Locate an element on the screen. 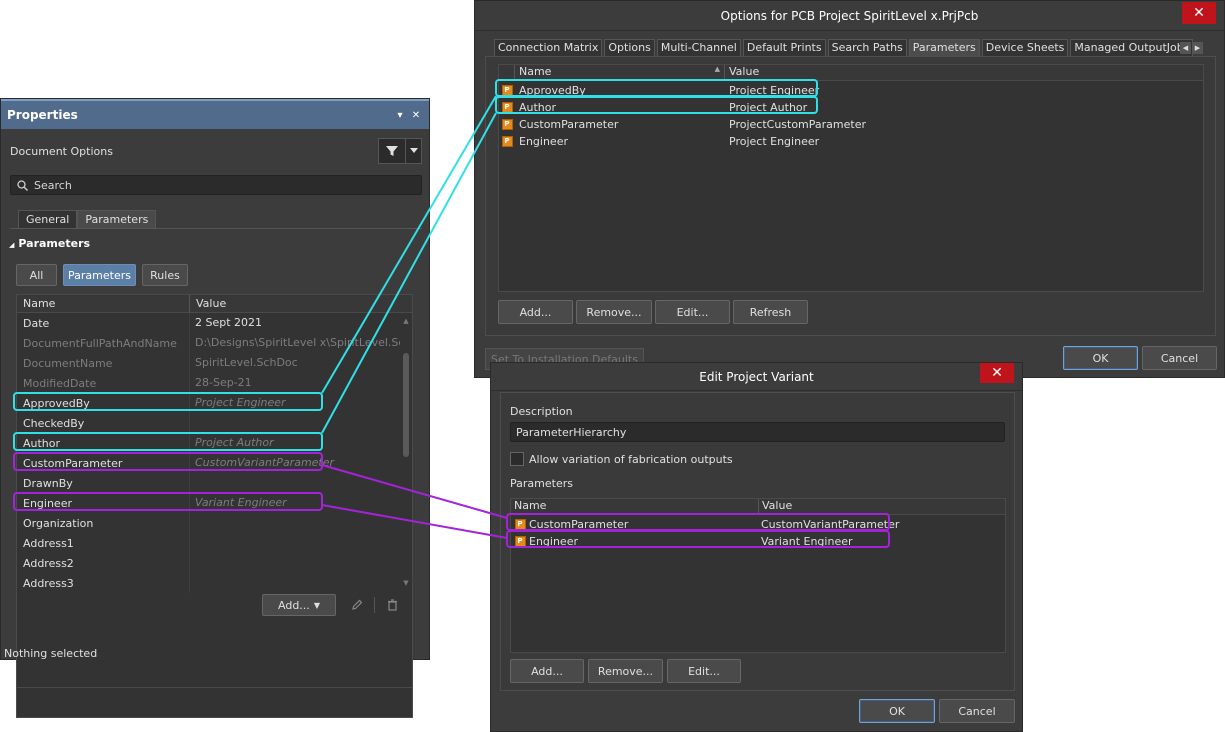 This screenshot has width=1225, height=732. tab-general: General is located at coordinates (48, 219).